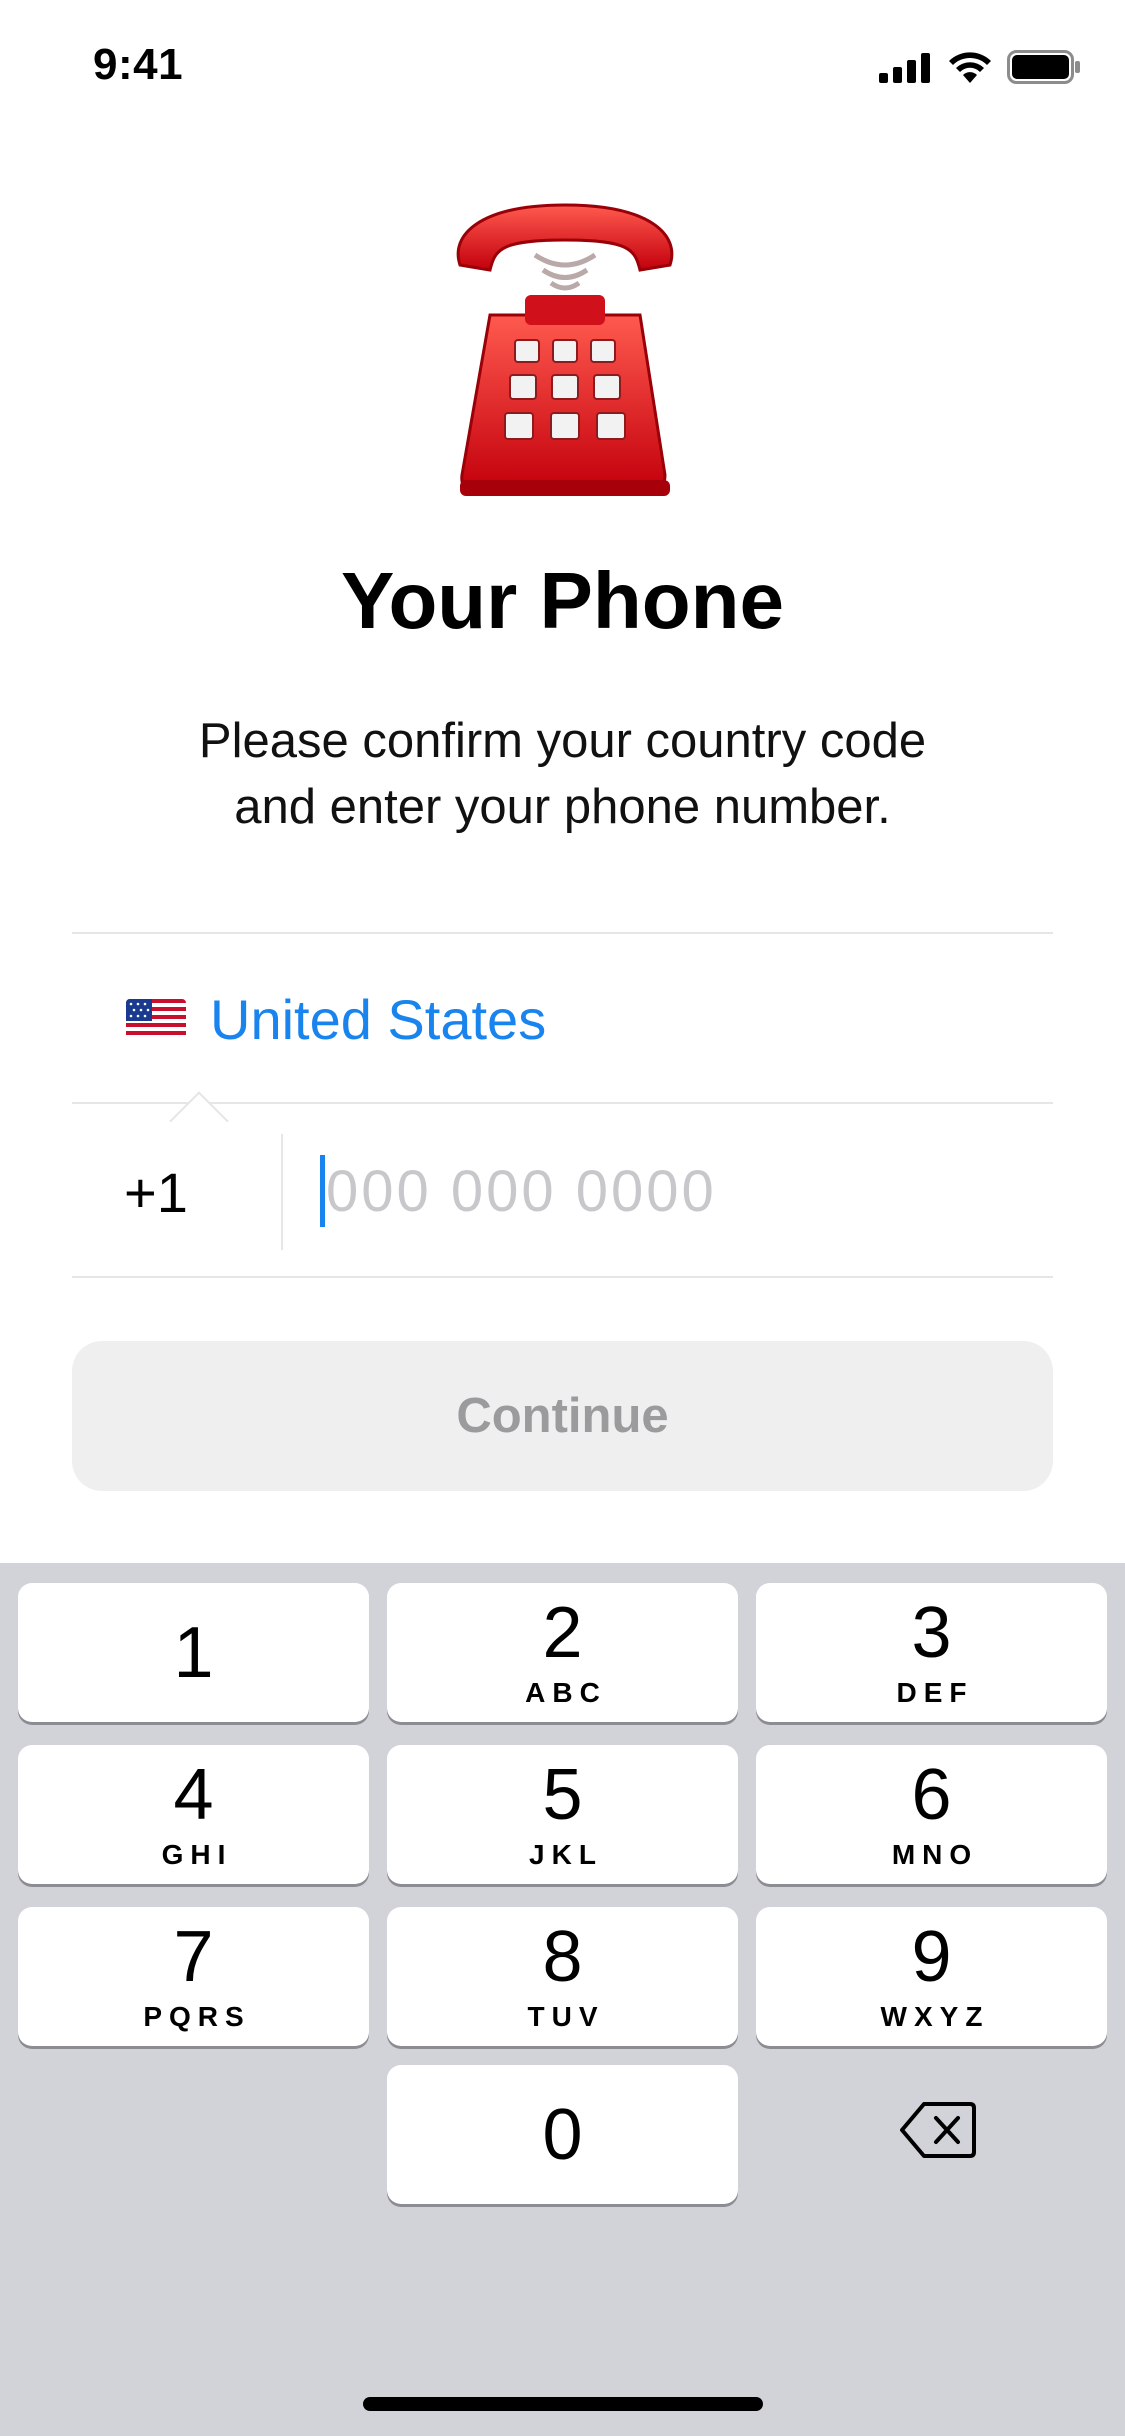 The height and width of the screenshot is (2436, 1125). What do you see at coordinates (566, 1692) in the screenshot?
I see `key-letters: ABC` at bounding box center [566, 1692].